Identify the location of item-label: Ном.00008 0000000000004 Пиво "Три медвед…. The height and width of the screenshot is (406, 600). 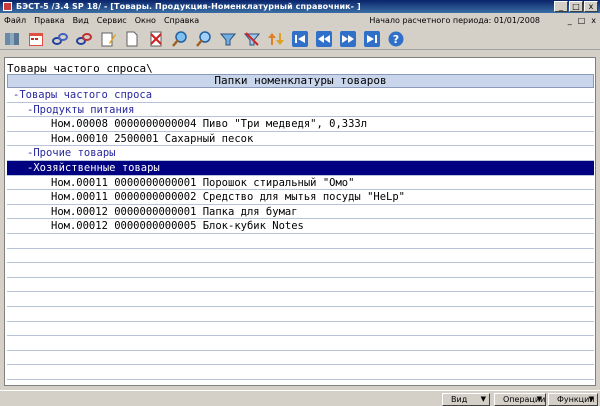
(209, 124).